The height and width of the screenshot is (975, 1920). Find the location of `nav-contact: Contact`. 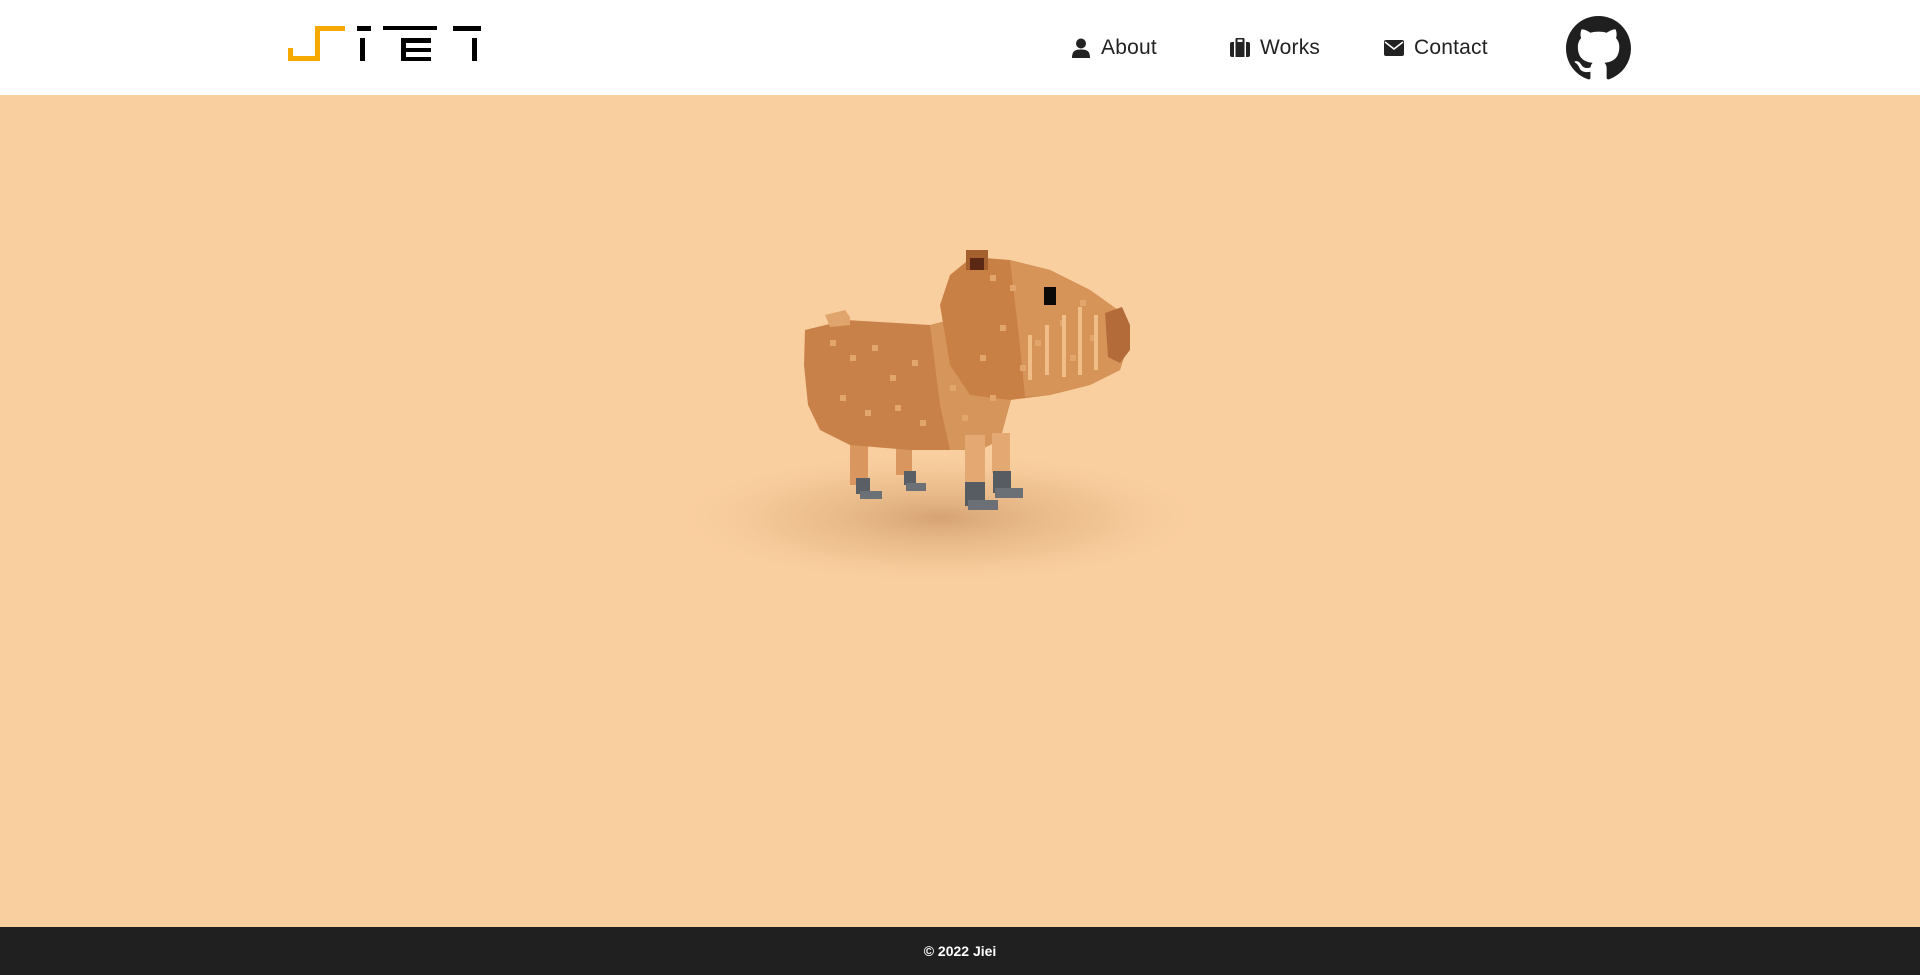

nav-contact: Contact is located at coordinates (1436, 47).